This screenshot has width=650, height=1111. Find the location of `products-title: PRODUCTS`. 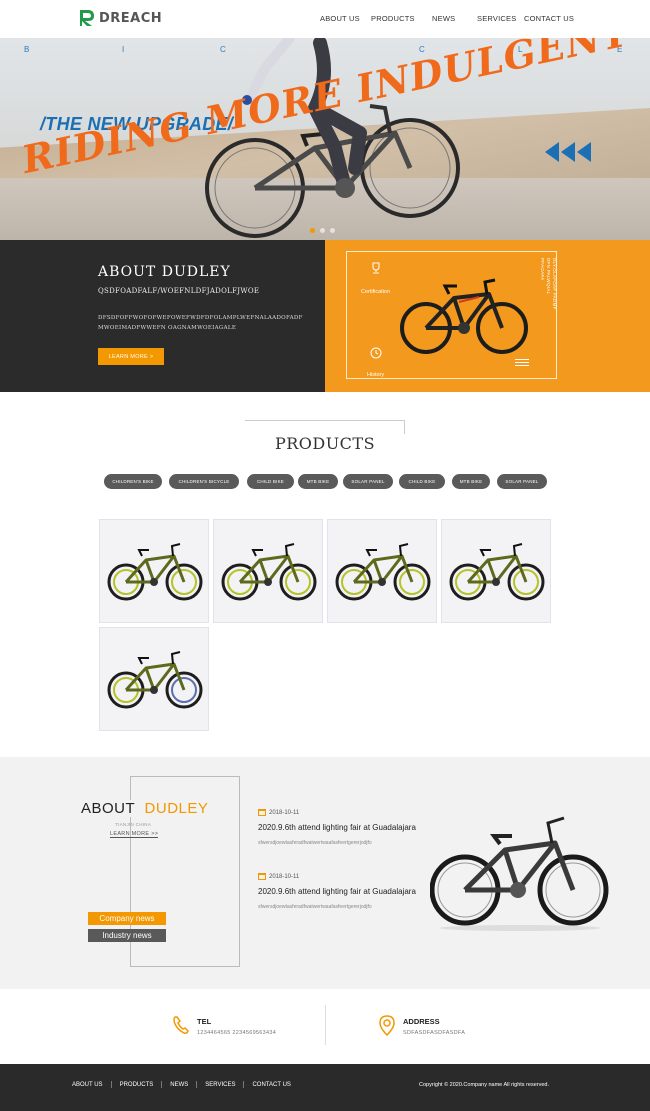

products-title: PRODUCTS is located at coordinates (325, 443).